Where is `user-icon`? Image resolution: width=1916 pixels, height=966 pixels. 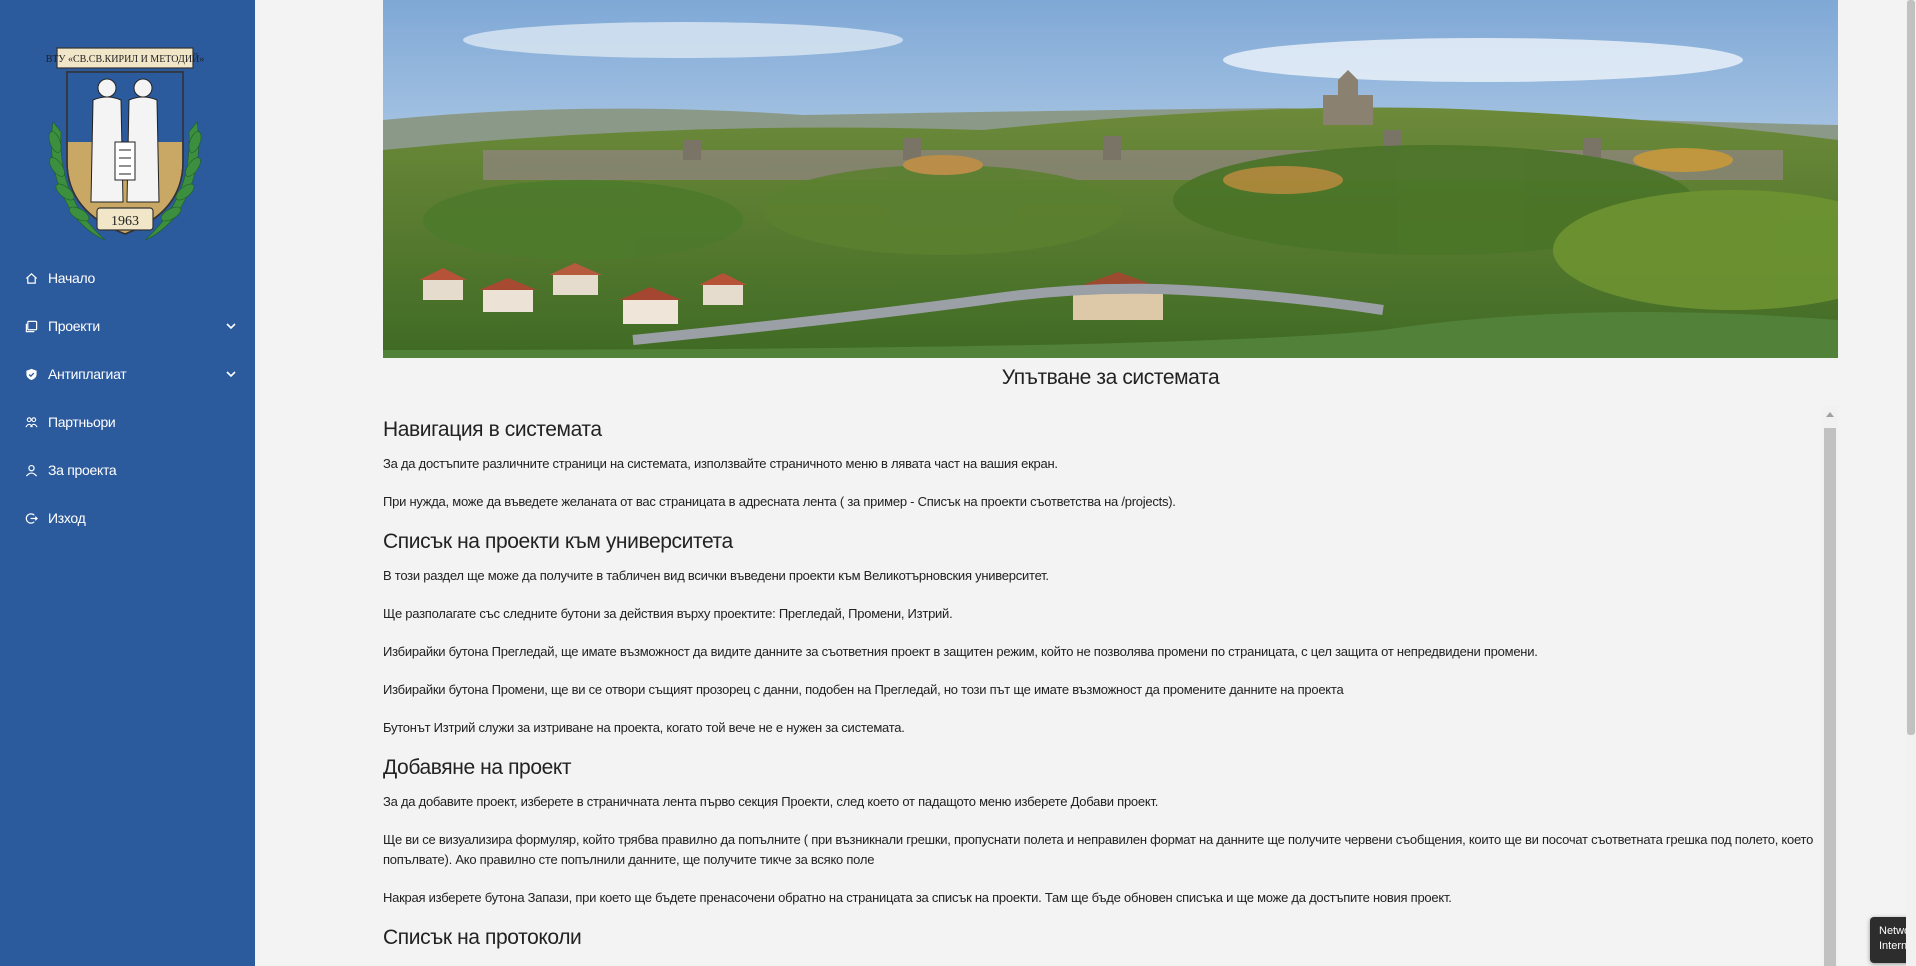
user-icon is located at coordinates (31, 470).